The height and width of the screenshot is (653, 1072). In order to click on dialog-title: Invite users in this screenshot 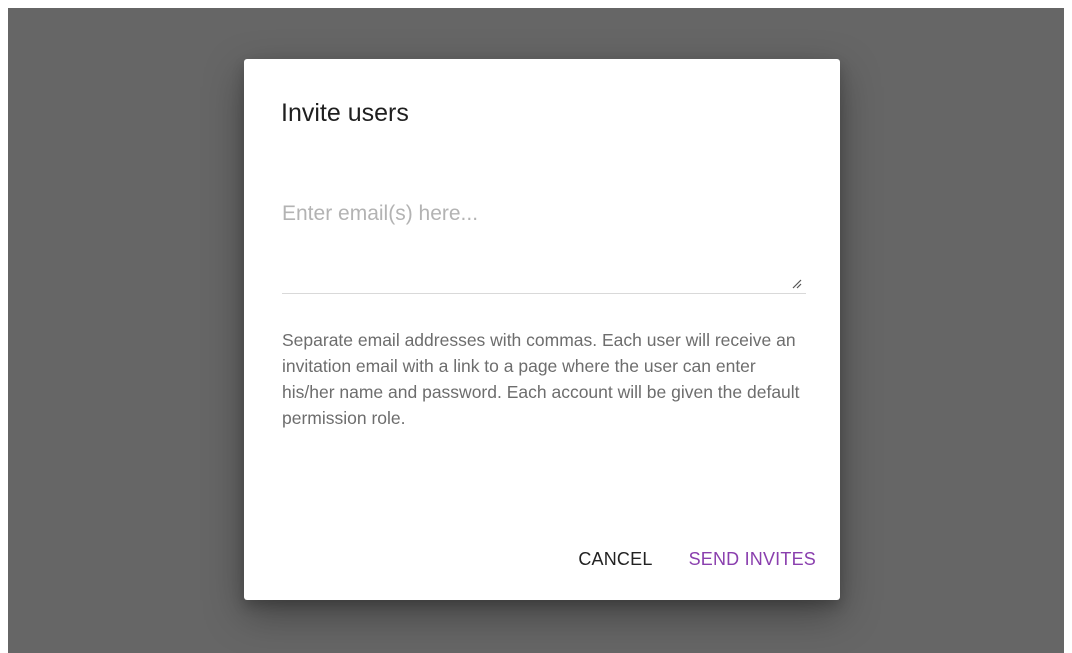, I will do `click(345, 113)`.